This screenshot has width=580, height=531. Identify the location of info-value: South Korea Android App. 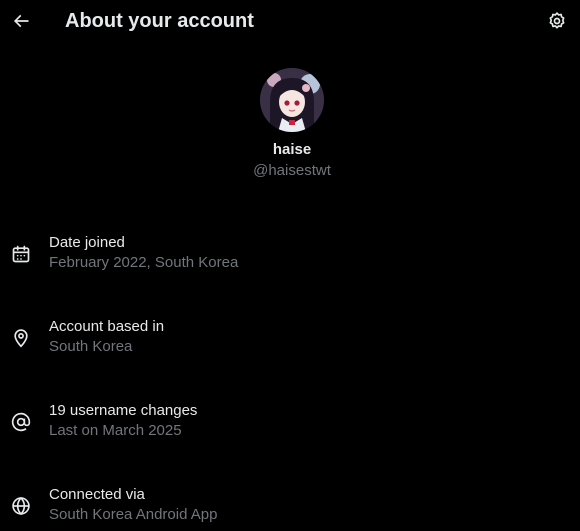
(133, 514).